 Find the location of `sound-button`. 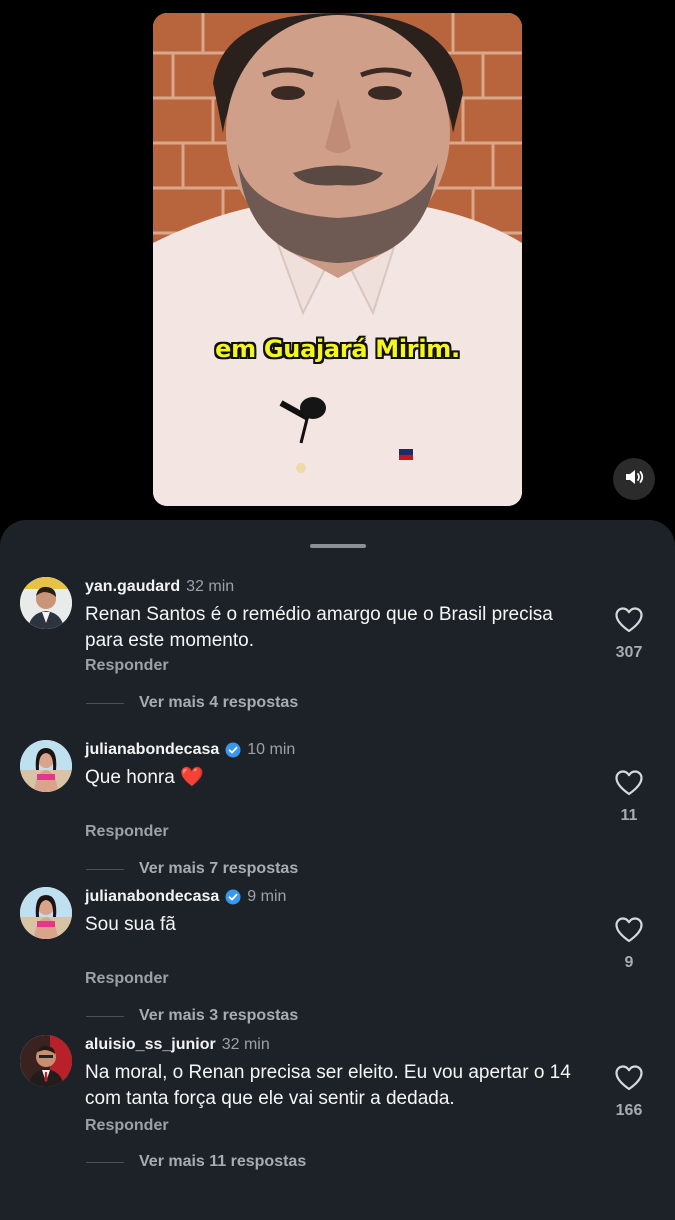

sound-button is located at coordinates (634, 479).